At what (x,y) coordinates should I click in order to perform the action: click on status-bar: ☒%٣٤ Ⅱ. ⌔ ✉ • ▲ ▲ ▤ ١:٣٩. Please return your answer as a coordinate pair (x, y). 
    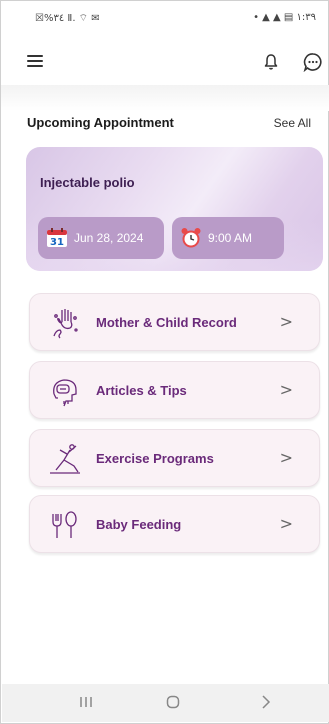
    Looking at the image, I should click on (165, 18).